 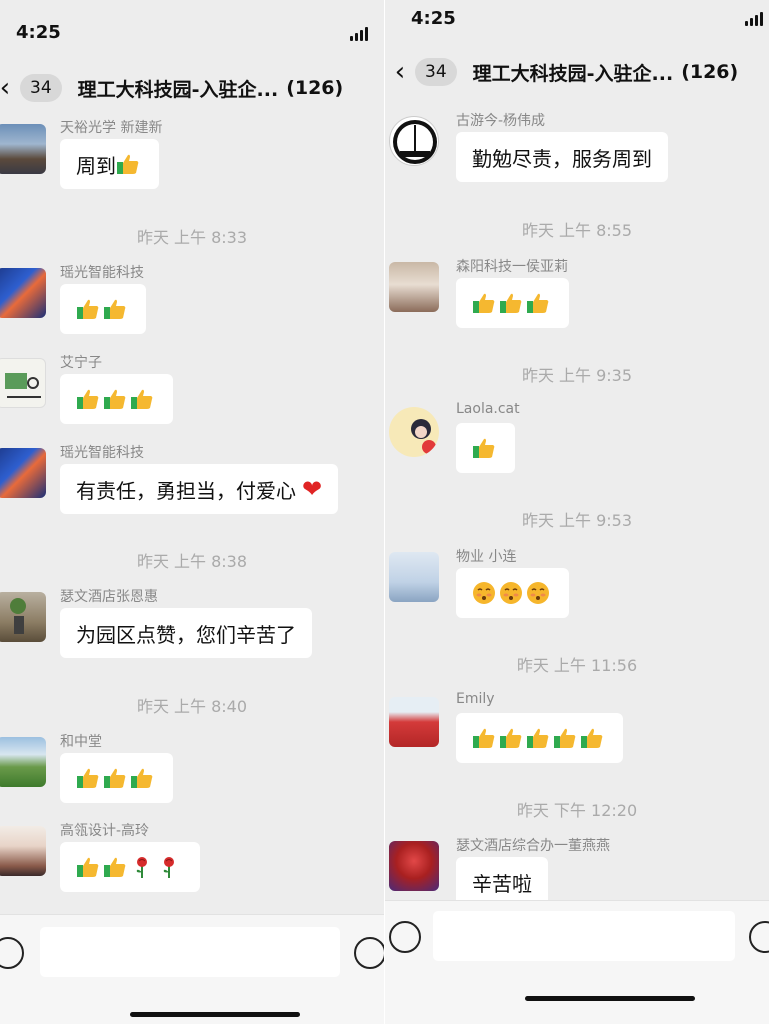 What do you see at coordinates (414, 141) in the screenshot?
I see `tower-logo-avatar` at bounding box center [414, 141].